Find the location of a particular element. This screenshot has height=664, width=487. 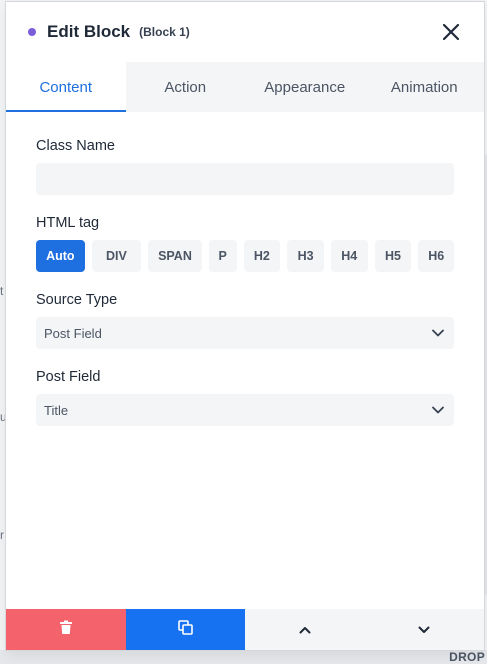

panel-subtitle: (Block 1) is located at coordinates (164, 32).